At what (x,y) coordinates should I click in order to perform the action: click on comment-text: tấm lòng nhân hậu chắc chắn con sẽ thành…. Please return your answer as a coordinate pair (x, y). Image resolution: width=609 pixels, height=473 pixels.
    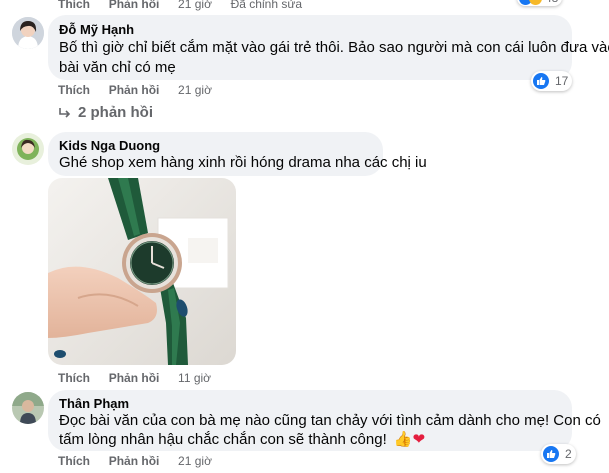
    Looking at the image, I should click on (223, 439).